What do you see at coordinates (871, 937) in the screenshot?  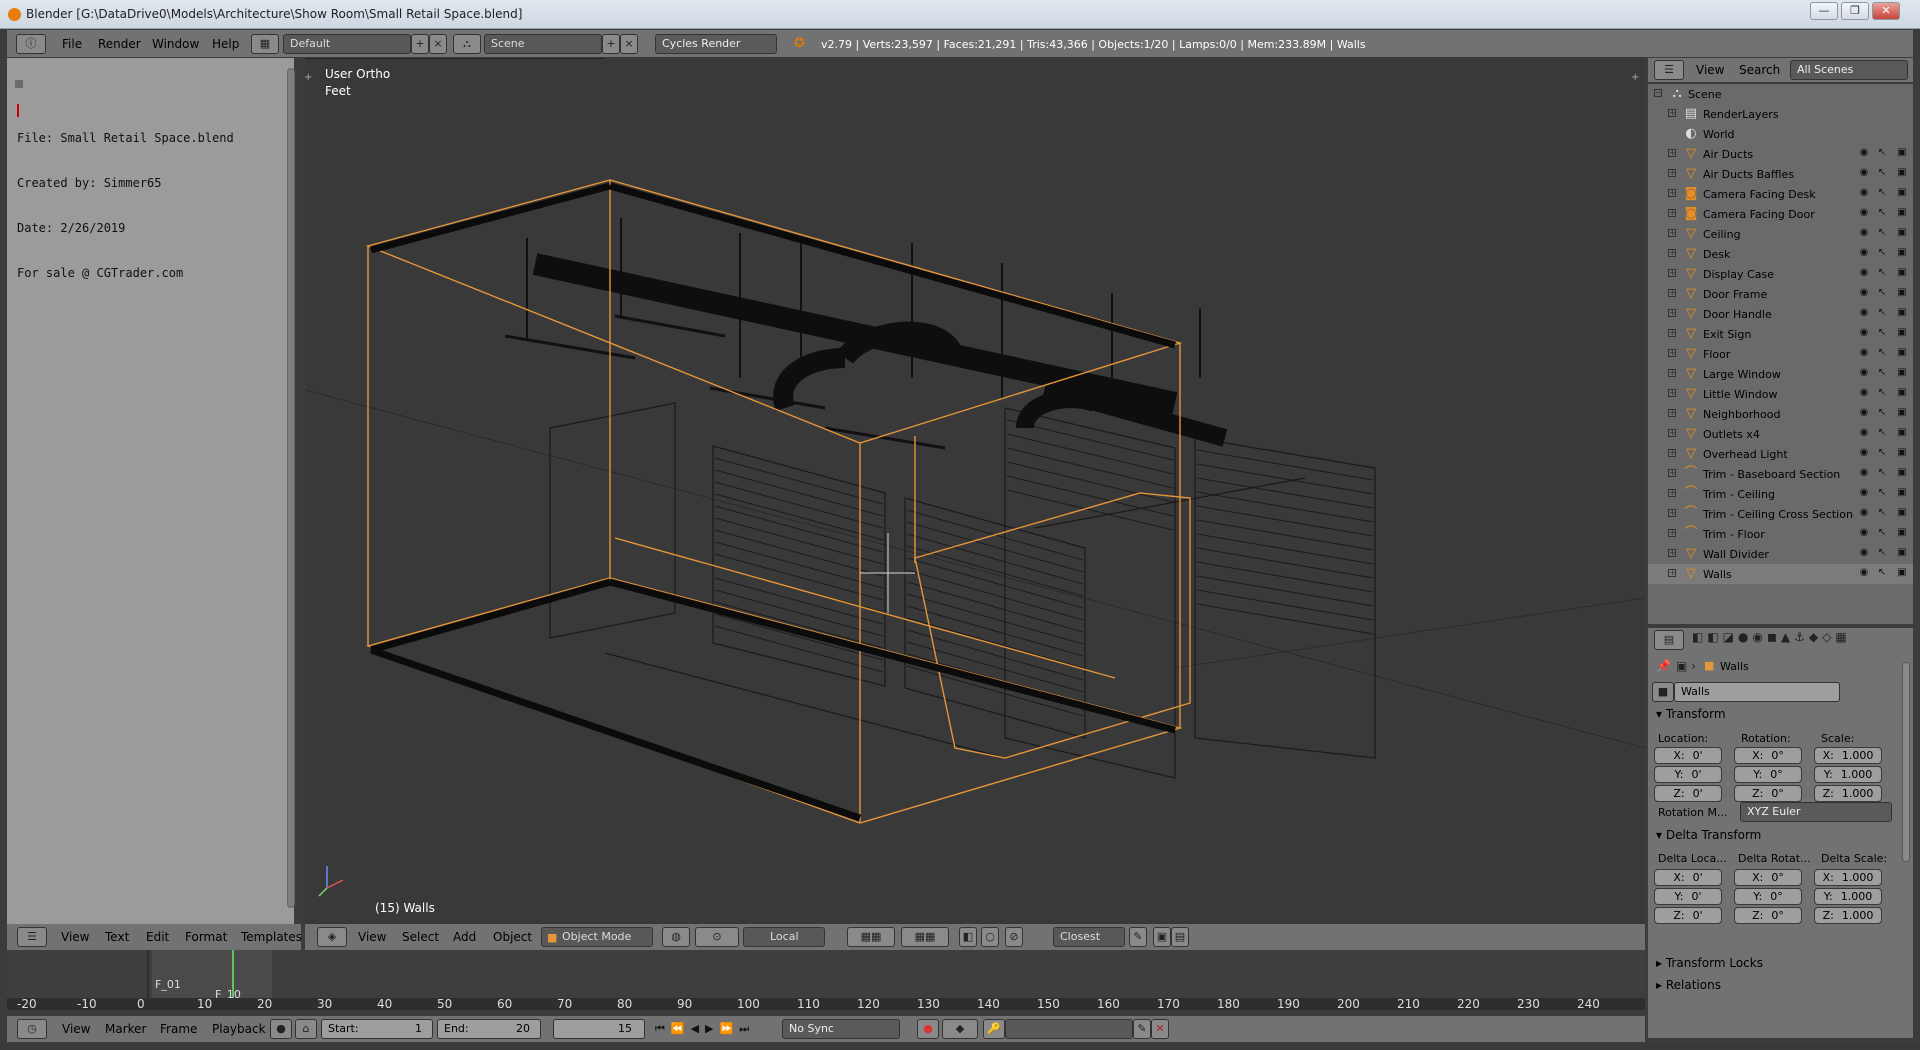 I see `layers-icon: ▦▦` at bounding box center [871, 937].